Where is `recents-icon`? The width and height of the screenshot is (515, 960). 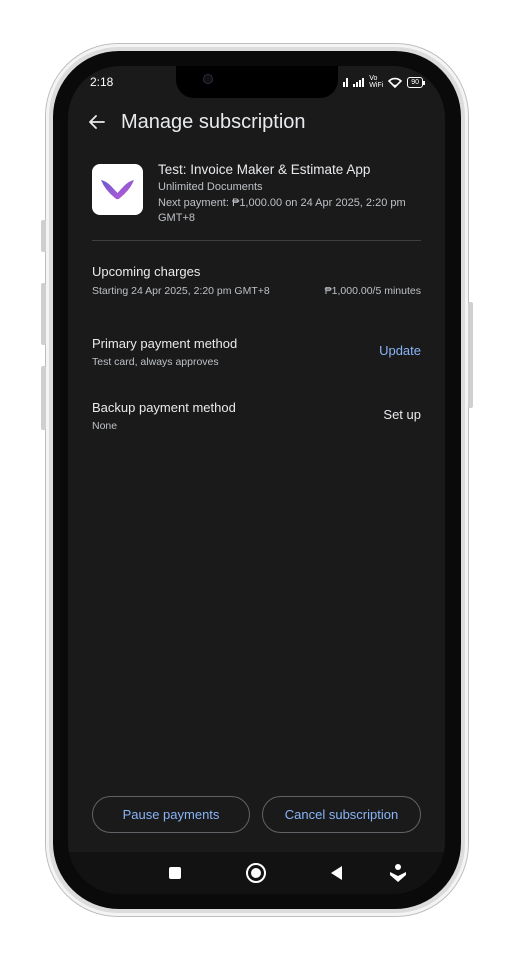 recents-icon is located at coordinates (175, 873).